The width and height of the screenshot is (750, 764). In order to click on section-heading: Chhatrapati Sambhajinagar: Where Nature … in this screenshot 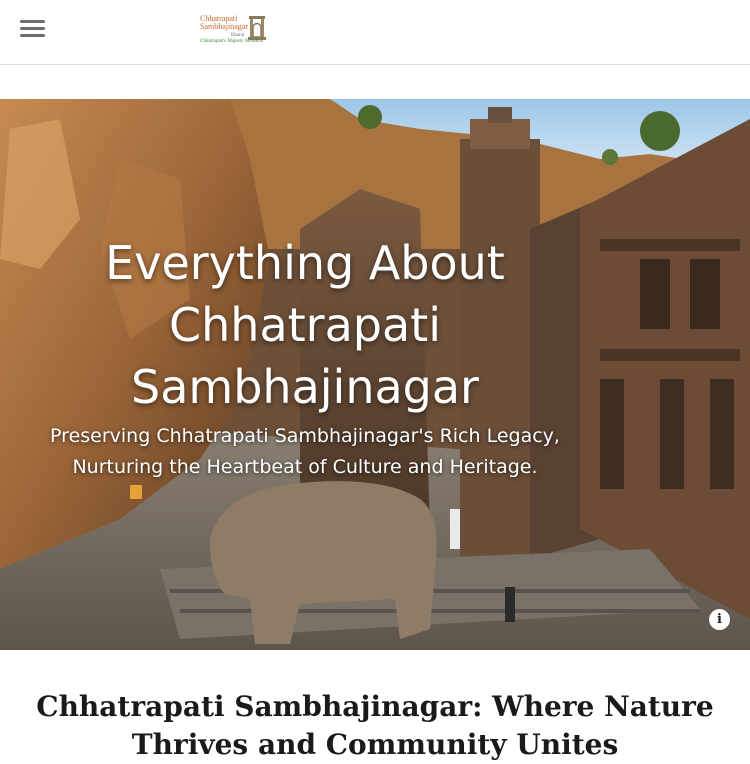, I will do `click(375, 725)`.